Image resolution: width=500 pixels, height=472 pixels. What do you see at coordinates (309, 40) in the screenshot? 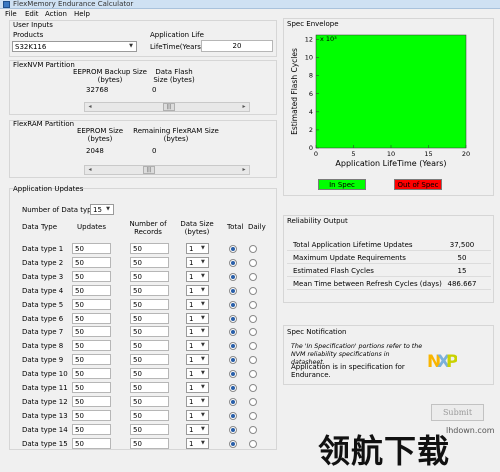
I see `y-tick-label: 12` at bounding box center [309, 40].